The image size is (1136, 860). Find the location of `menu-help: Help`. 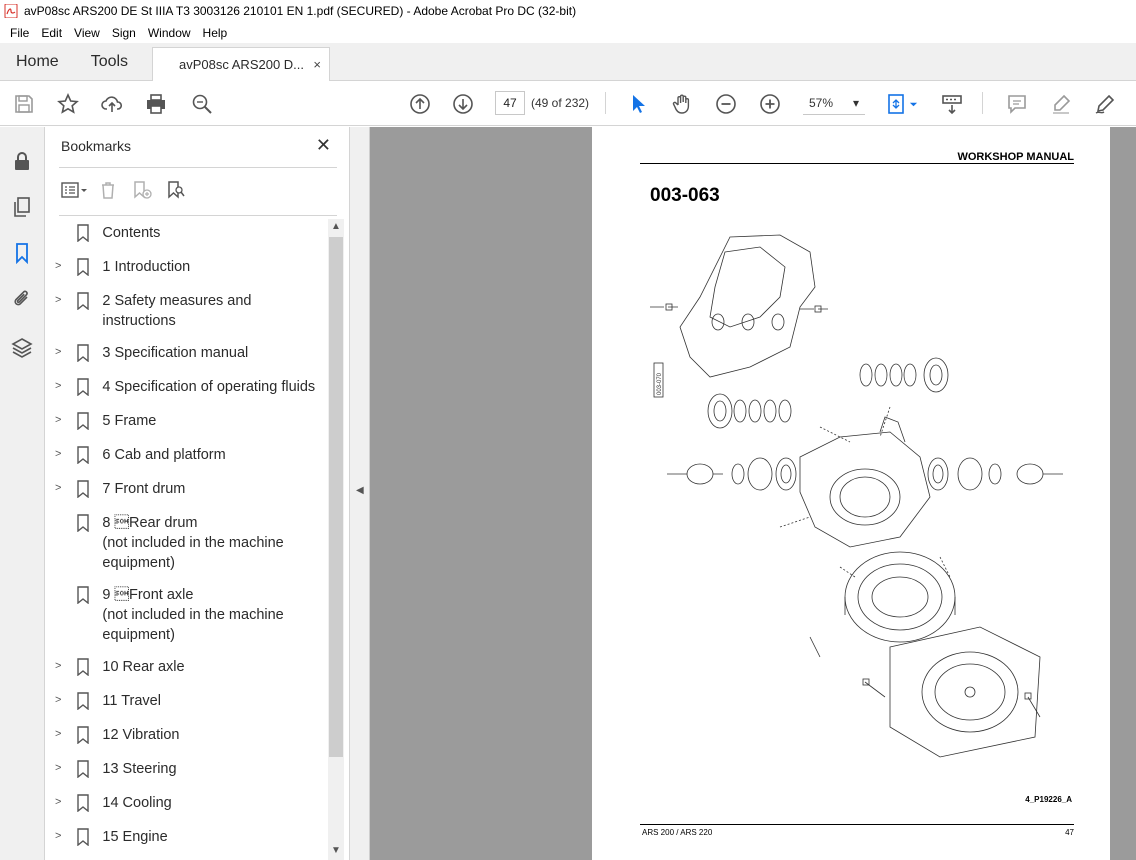

menu-help: Help is located at coordinates (215, 33).